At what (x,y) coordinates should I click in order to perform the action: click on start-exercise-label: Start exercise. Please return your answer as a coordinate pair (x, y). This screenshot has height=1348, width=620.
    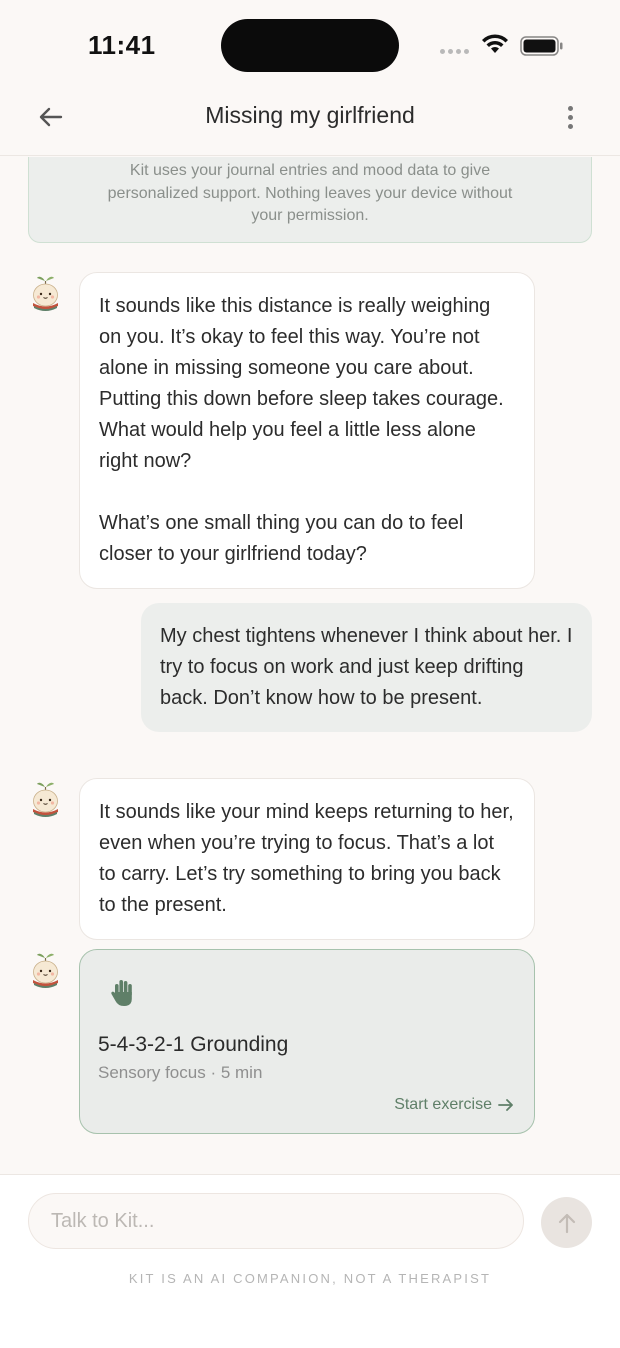
    Looking at the image, I should click on (443, 1104).